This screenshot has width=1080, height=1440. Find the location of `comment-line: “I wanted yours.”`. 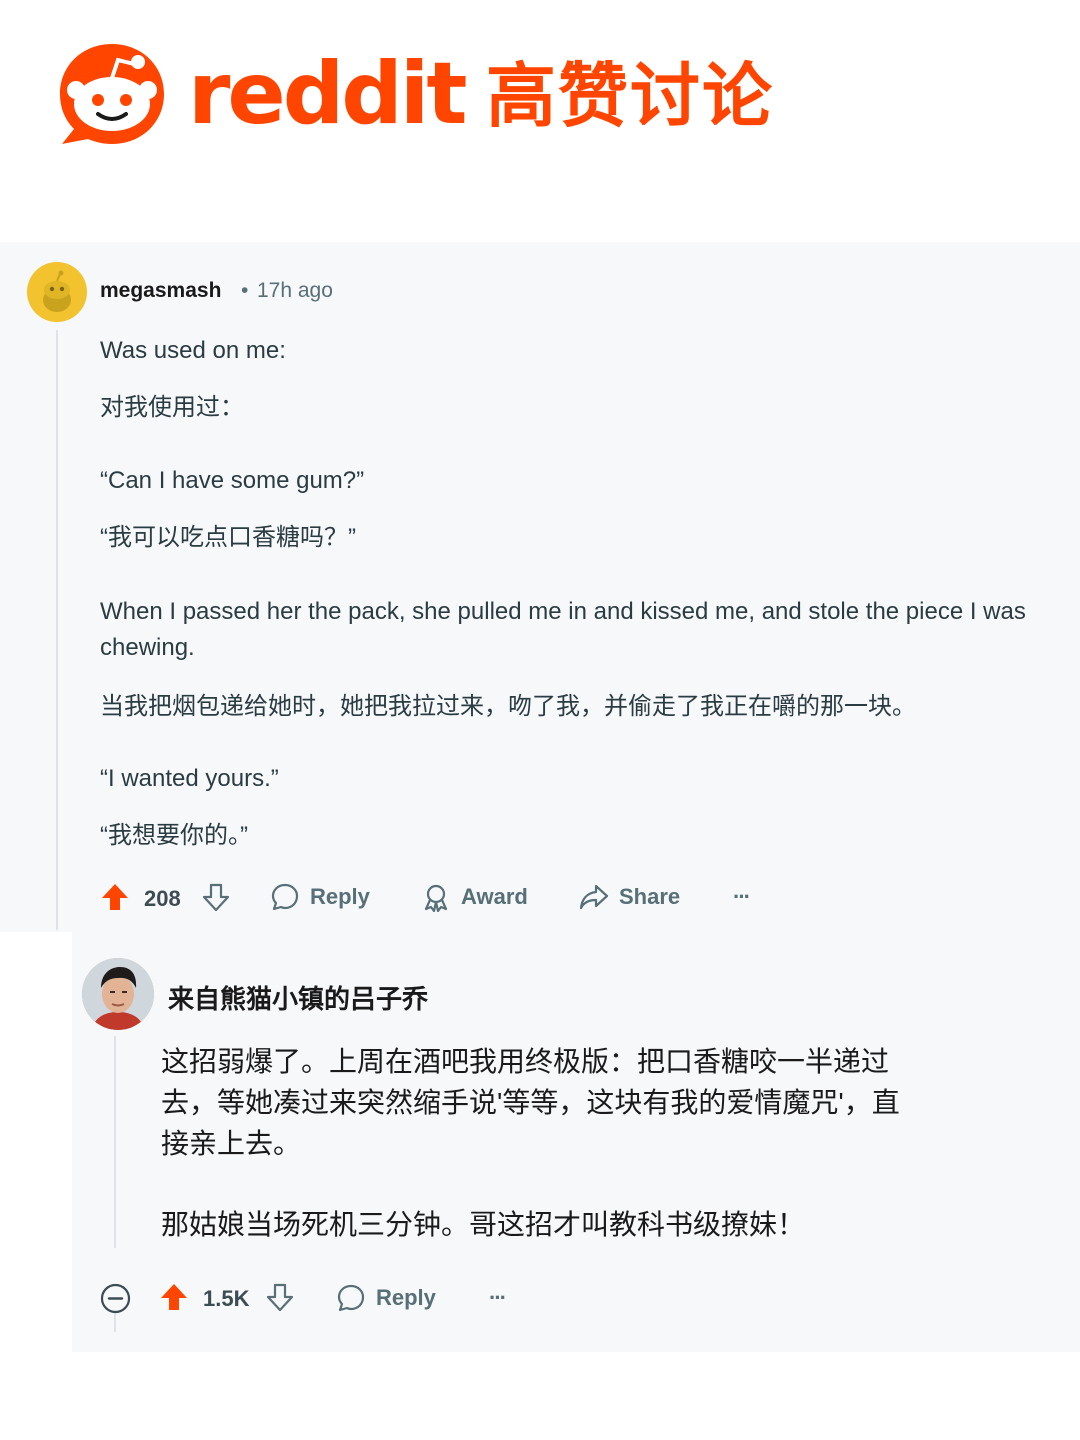

comment-line: “I wanted yours.” is located at coordinates (189, 778).